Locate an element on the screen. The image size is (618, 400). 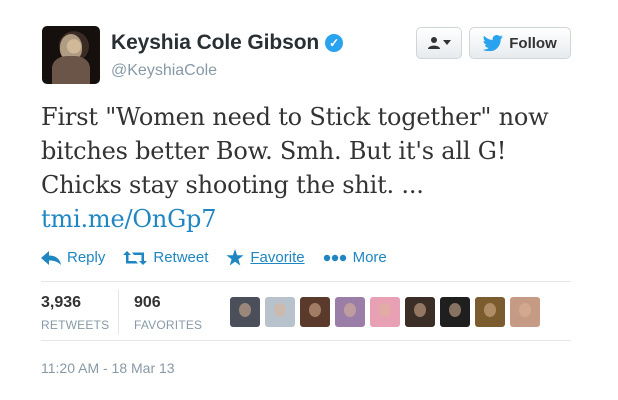
chevron-down-icon is located at coordinates (447, 42).